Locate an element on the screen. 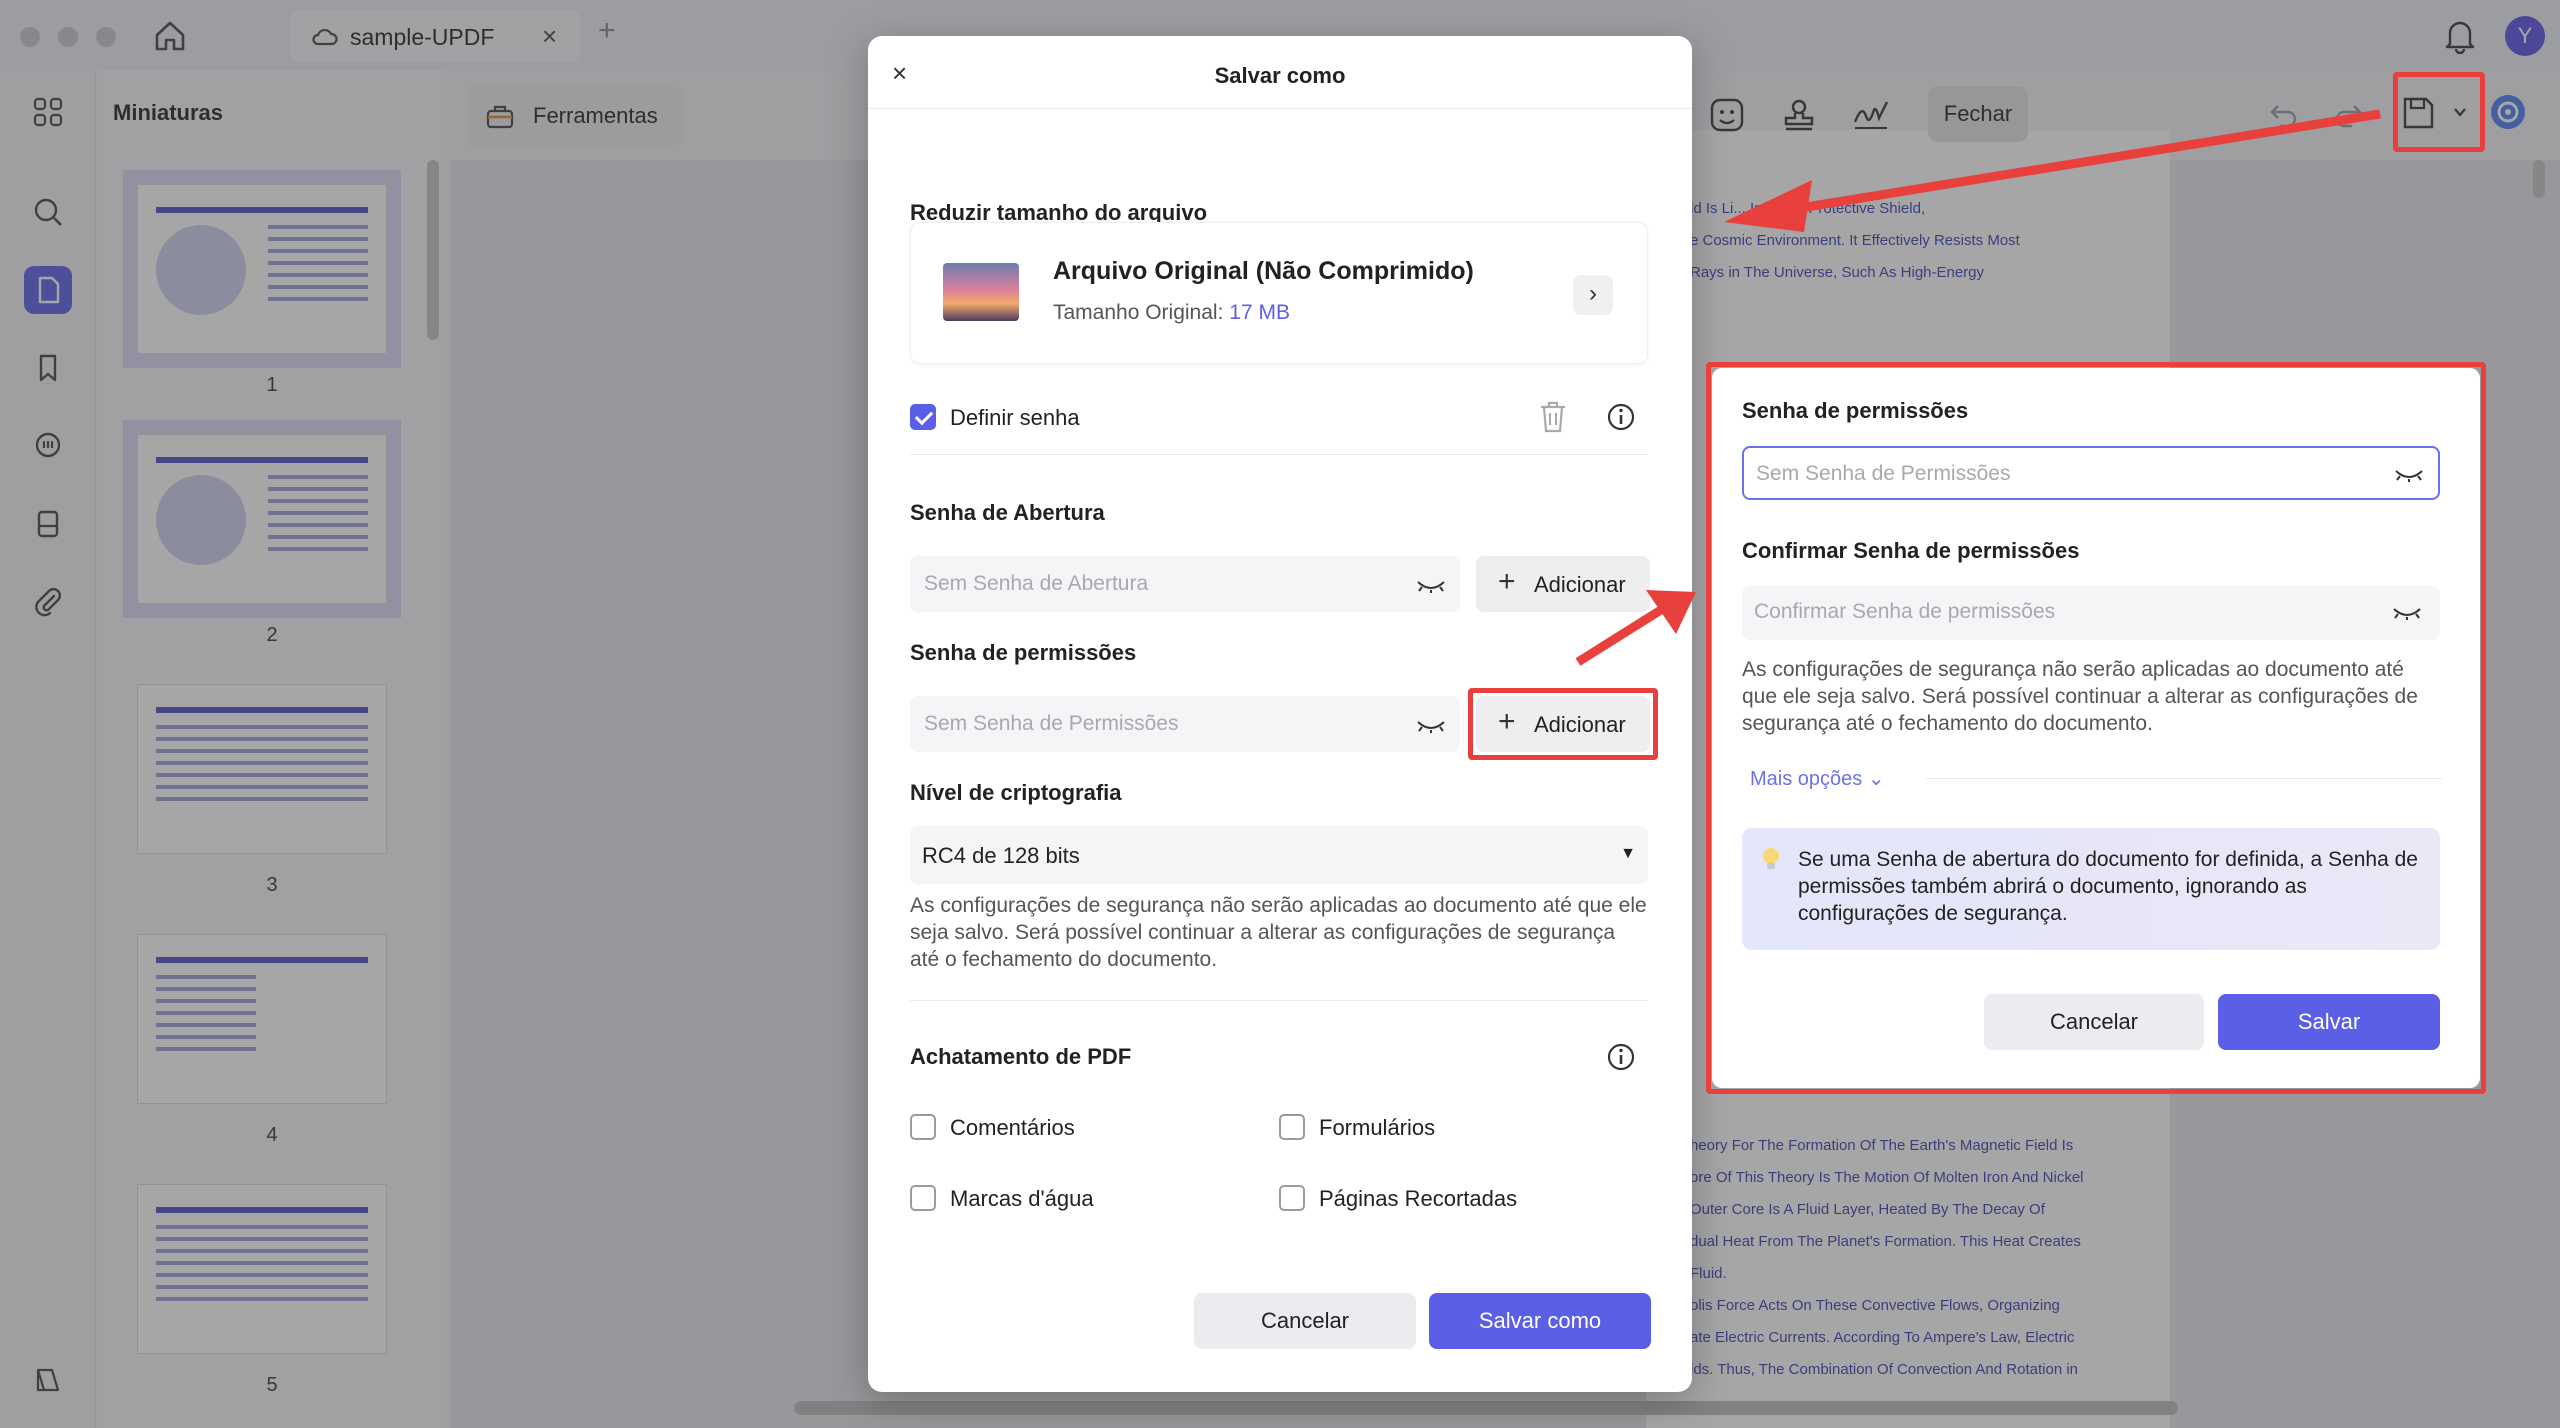 Image resolution: width=2560 pixels, height=1428 pixels. encryption-level-value: RC4 de 128 bits is located at coordinates (1001, 855).